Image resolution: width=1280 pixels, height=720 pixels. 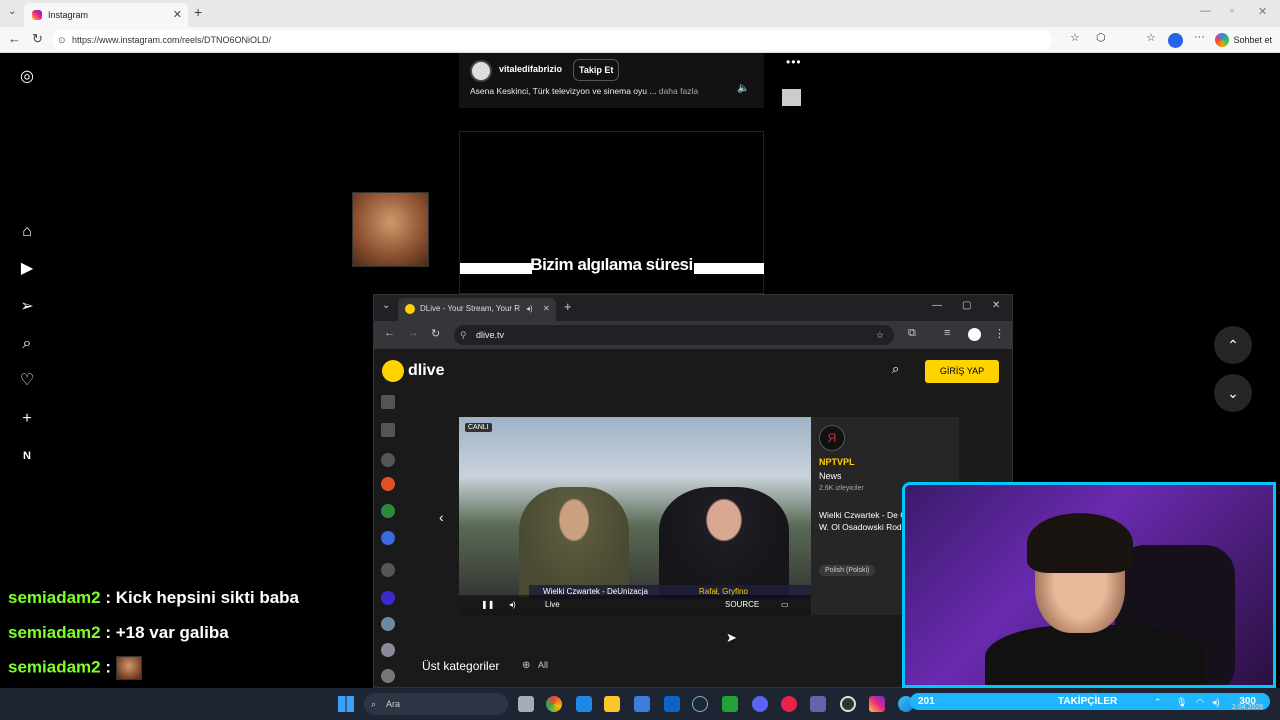 What do you see at coordinates (463, 335) in the screenshot?
I see `site-settings-icon: ⚲` at bounding box center [463, 335].